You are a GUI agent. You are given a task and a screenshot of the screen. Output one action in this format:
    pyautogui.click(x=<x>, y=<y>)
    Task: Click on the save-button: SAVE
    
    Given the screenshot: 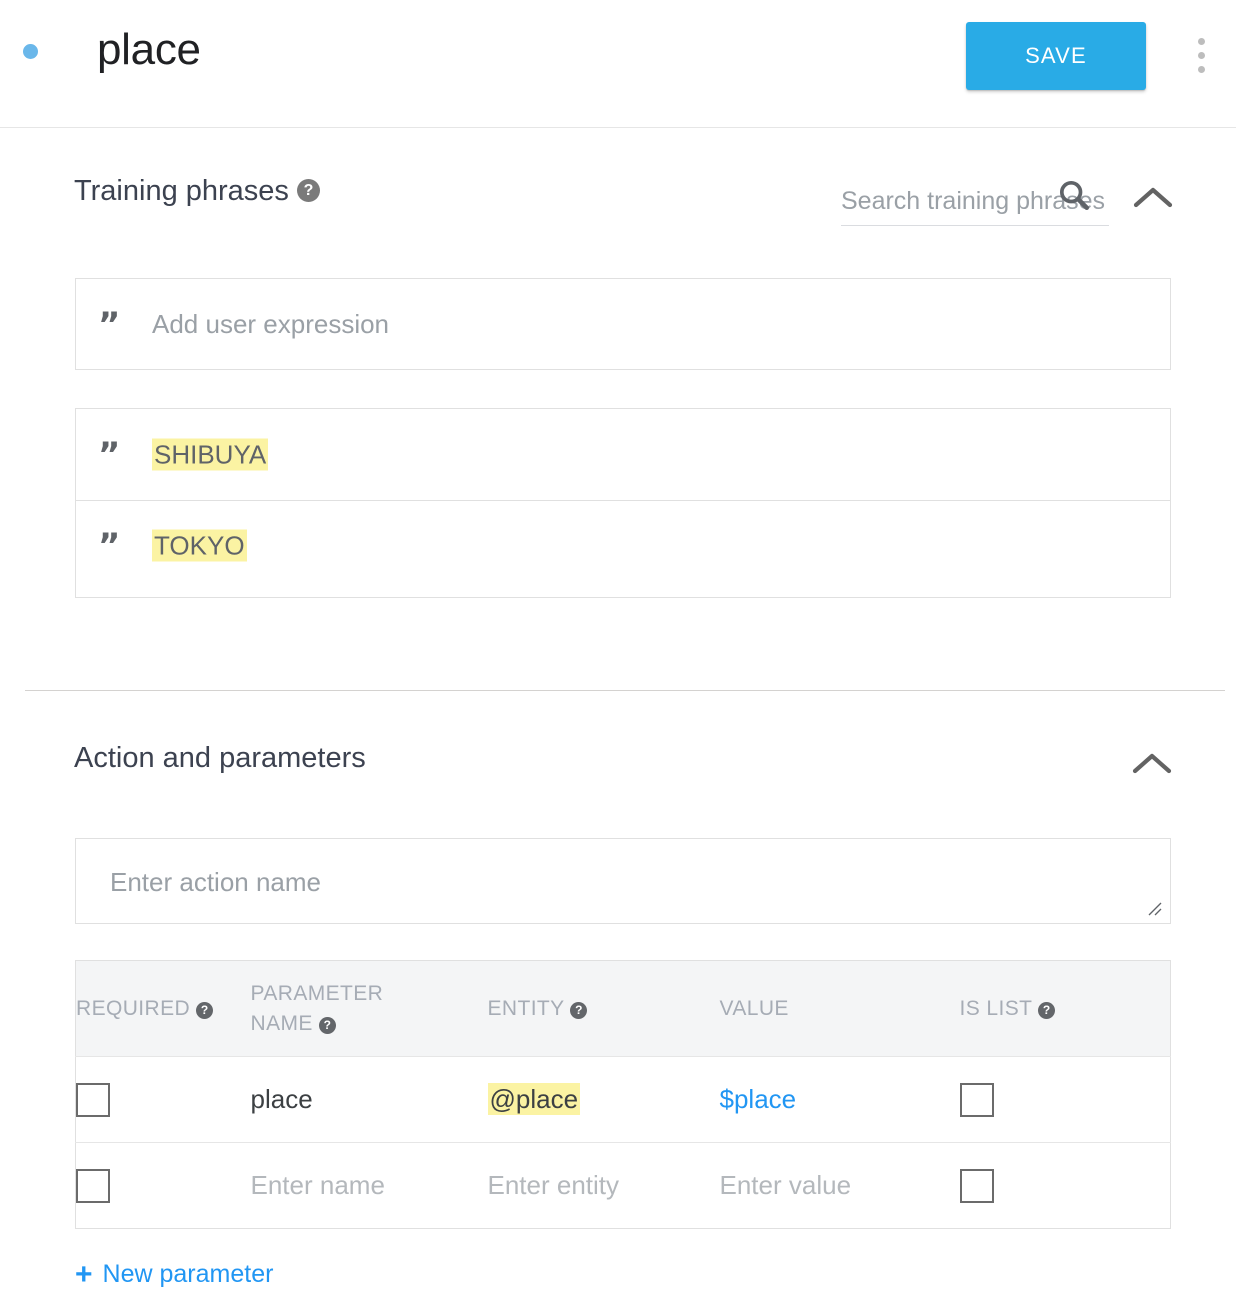 What is the action you would take?
    pyautogui.click(x=1056, y=56)
    